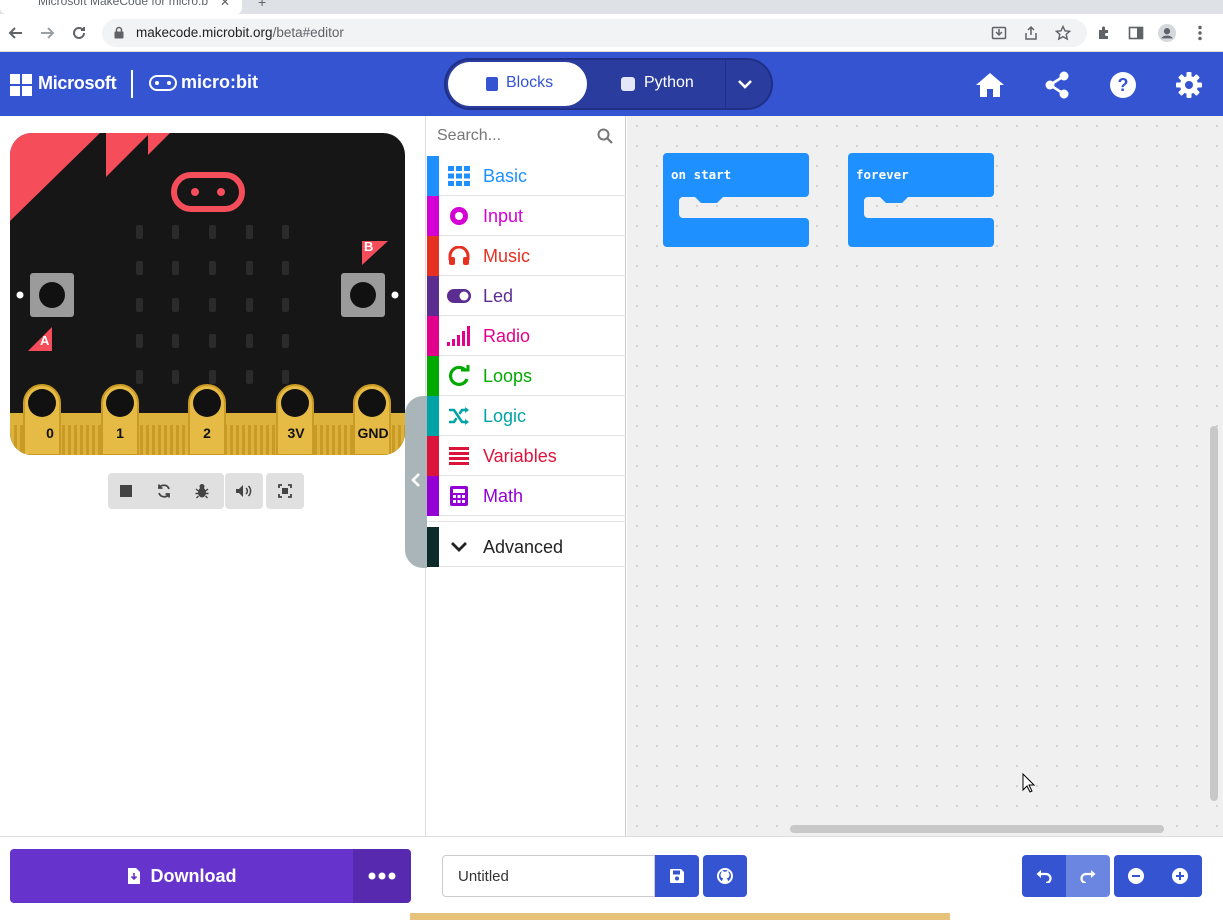  Describe the element at coordinates (977, 829) in the screenshot. I see `horizontal-scrollbar` at that location.